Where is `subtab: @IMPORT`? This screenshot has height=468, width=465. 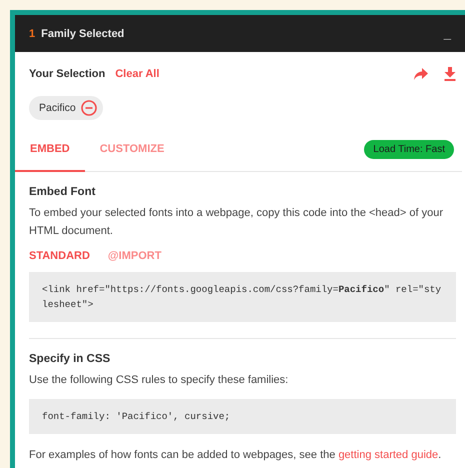
subtab: @IMPORT is located at coordinates (135, 256).